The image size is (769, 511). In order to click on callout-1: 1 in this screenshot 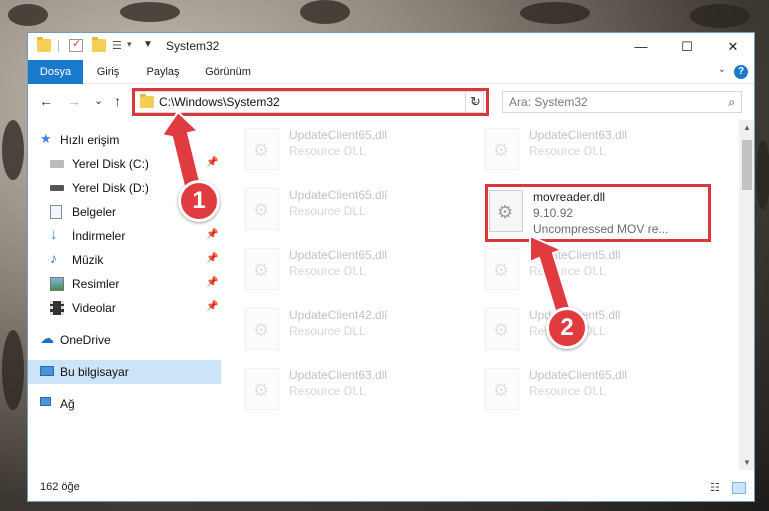, I will do `click(199, 201)`.